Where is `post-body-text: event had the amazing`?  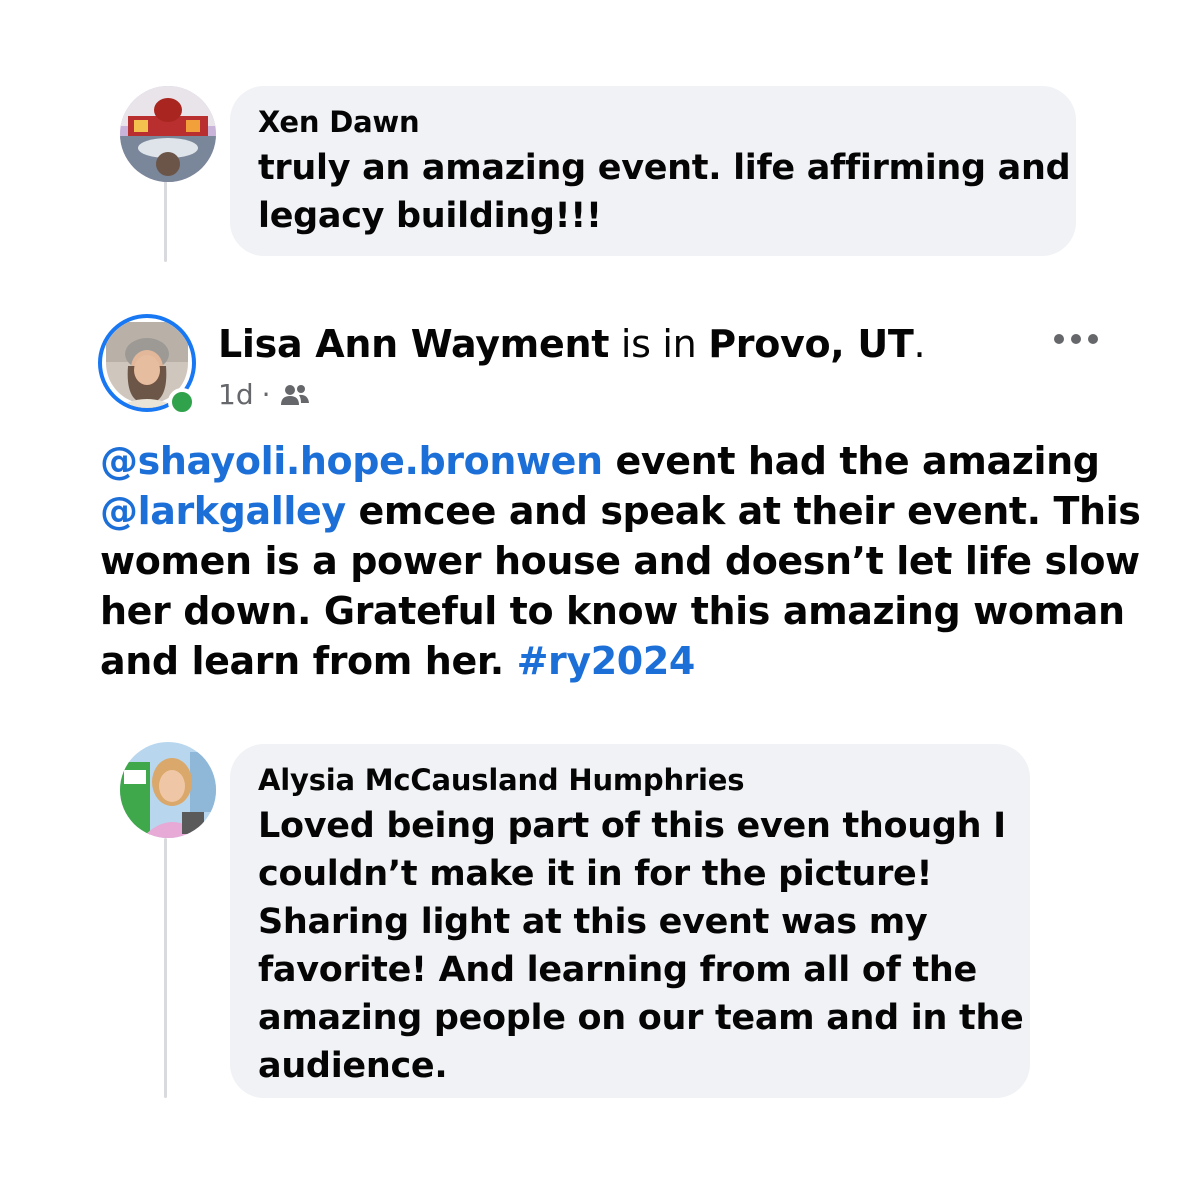
post-body-text: event had the amazing is located at coordinates (851, 461).